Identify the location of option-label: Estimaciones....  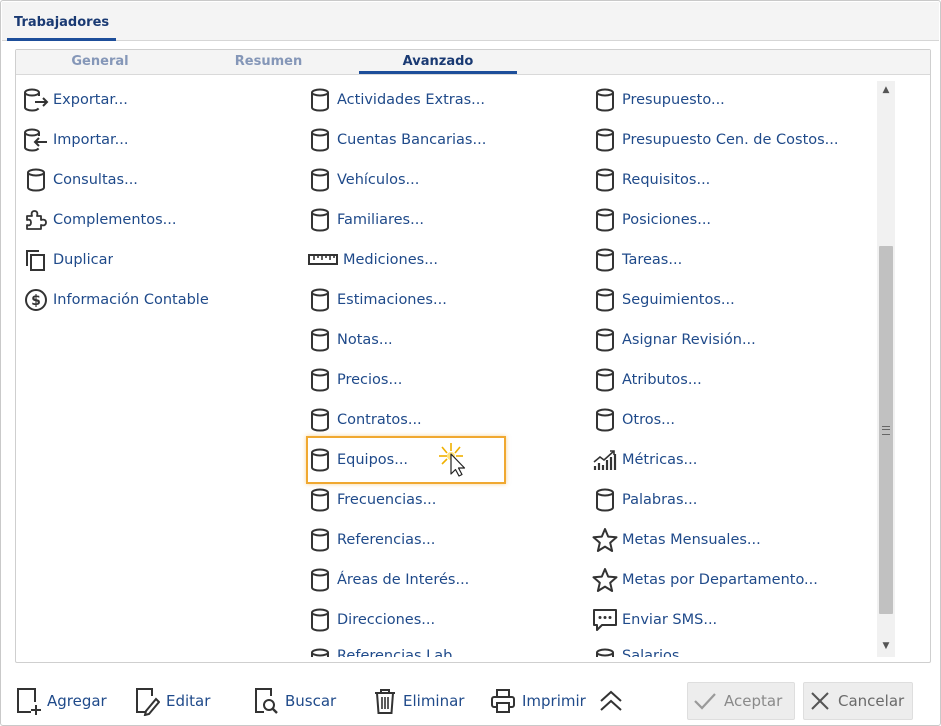
(392, 300).